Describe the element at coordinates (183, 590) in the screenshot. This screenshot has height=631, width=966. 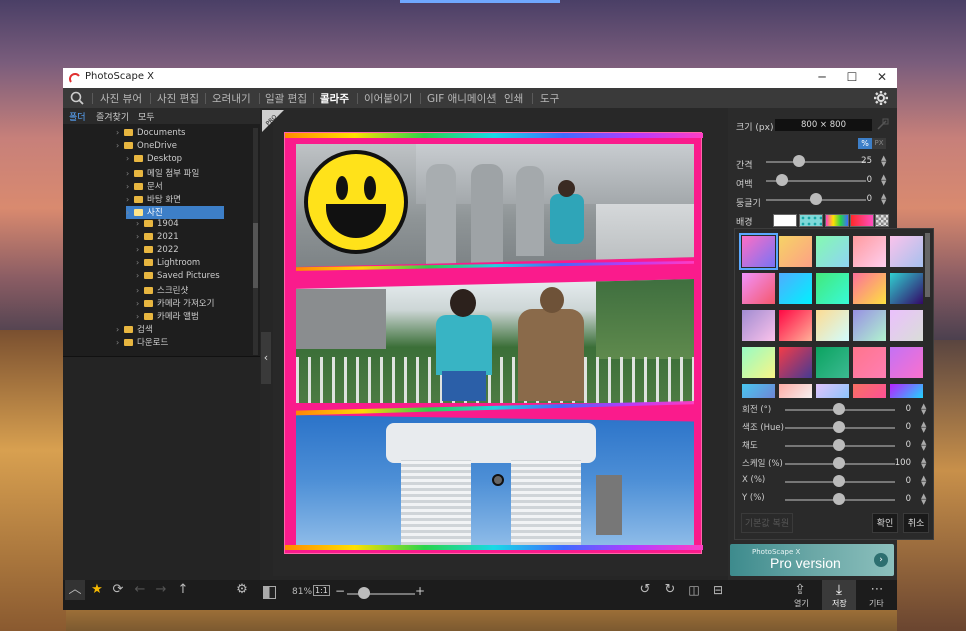
I see `up-arrow-icon: ↑` at that location.